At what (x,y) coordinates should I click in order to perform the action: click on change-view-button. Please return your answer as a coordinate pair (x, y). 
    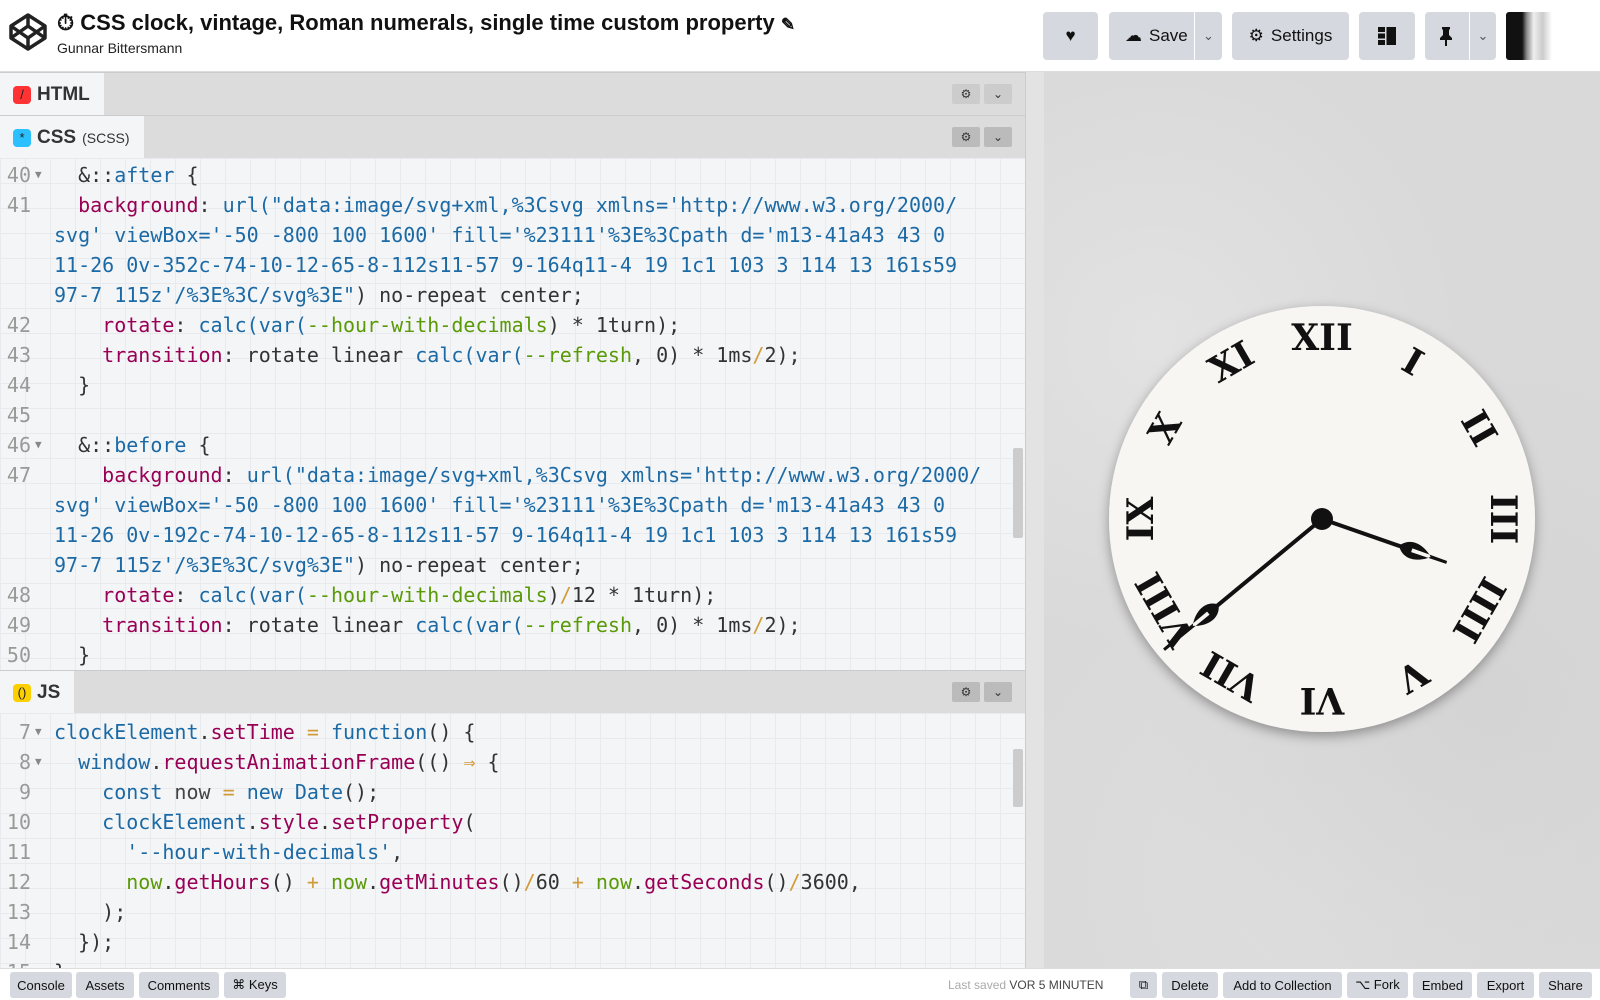
    Looking at the image, I should click on (1387, 36).